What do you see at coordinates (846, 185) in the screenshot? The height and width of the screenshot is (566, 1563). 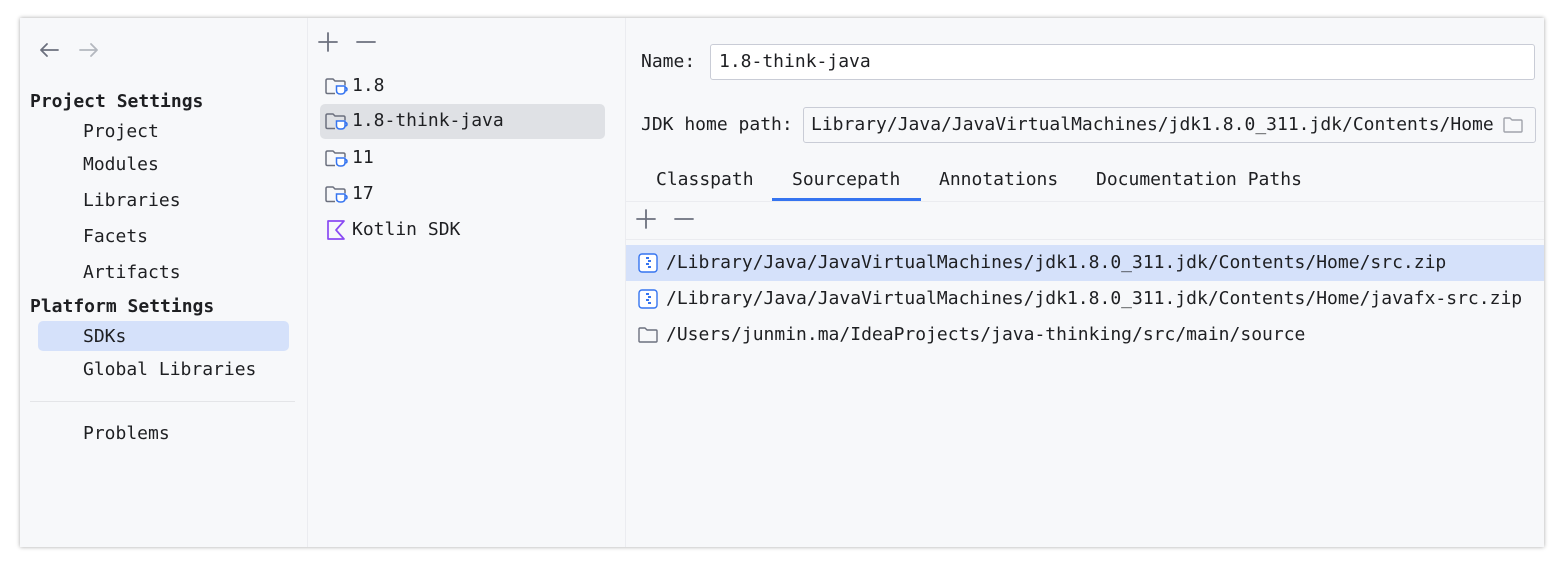 I see `tab-sourcepath: Sourcepath` at bounding box center [846, 185].